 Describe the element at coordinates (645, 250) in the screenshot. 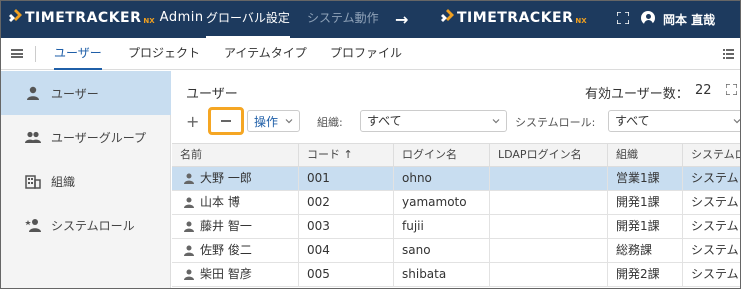

I see `cell-organization: 総務課` at that location.